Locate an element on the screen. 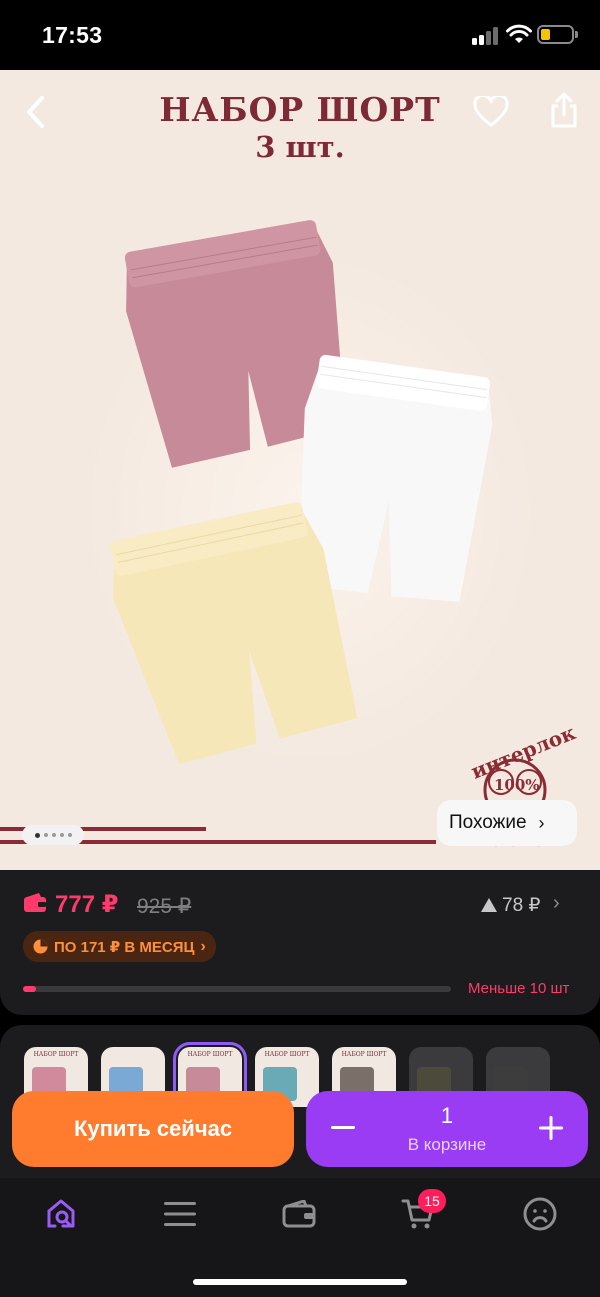 This screenshot has width=600, height=1297. chevron-left-icon is located at coordinates (35, 112).